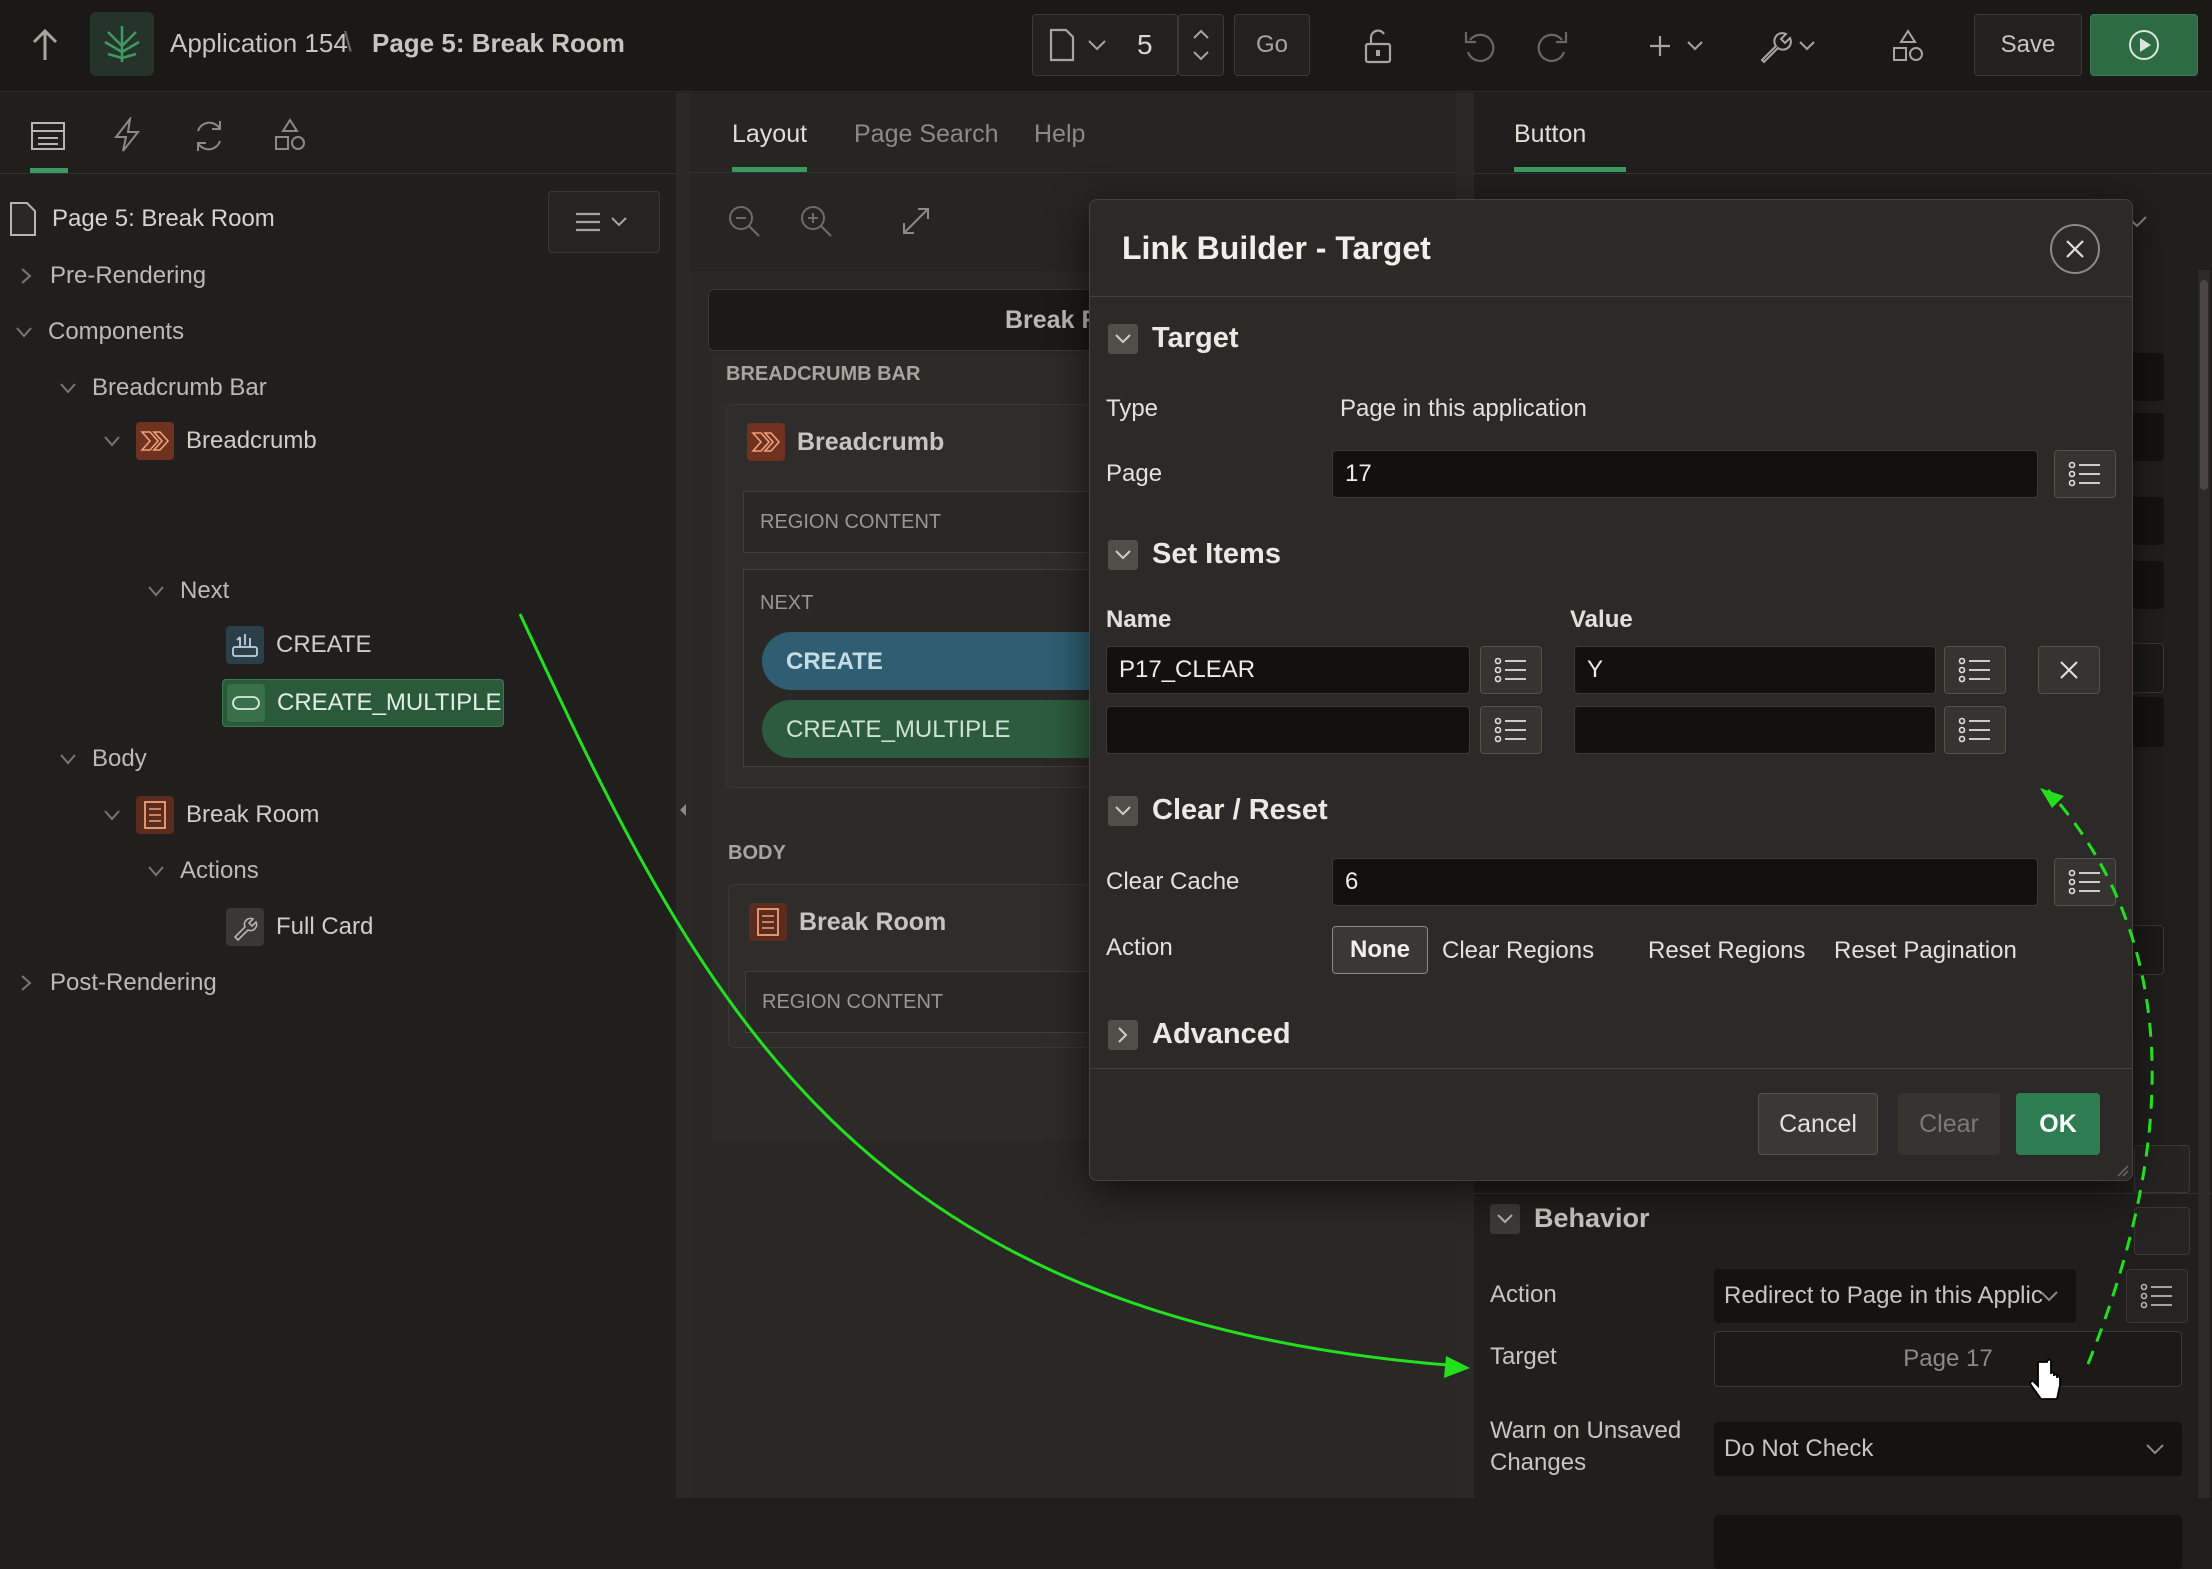 This screenshot has width=2212, height=1569. What do you see at coordinates (1948, 1449) in the screenshot?
I see `warn-unsaved-select-field: Do Not Check` at bounding box center [1948, 1449].